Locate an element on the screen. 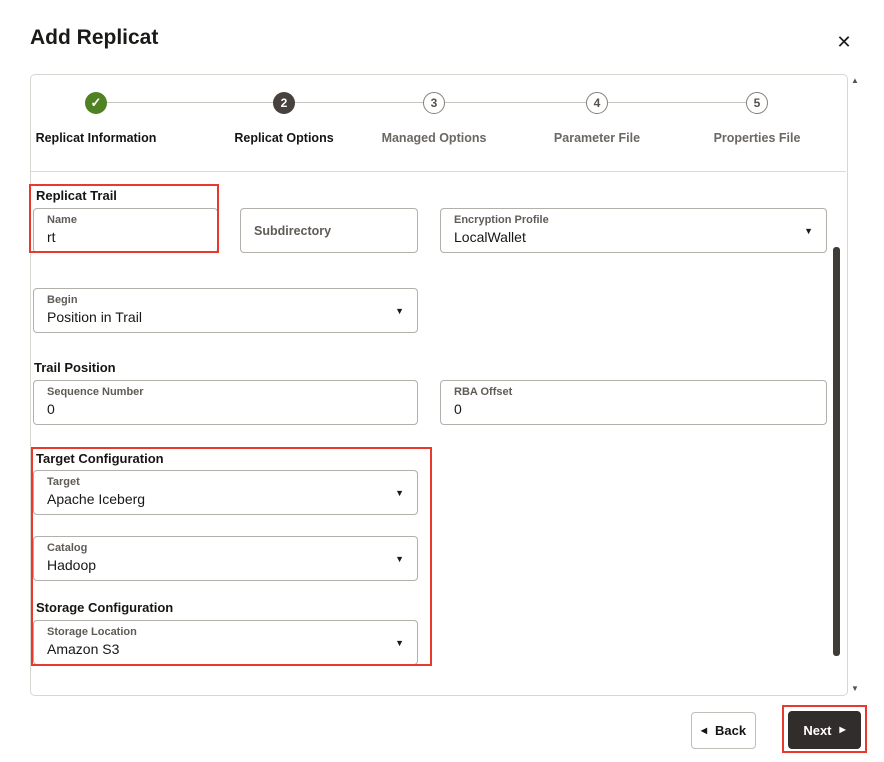 The height and width of the screenshot is (762, 884). next-arrow-icon: ▶ is located at coordinates (842, 729).